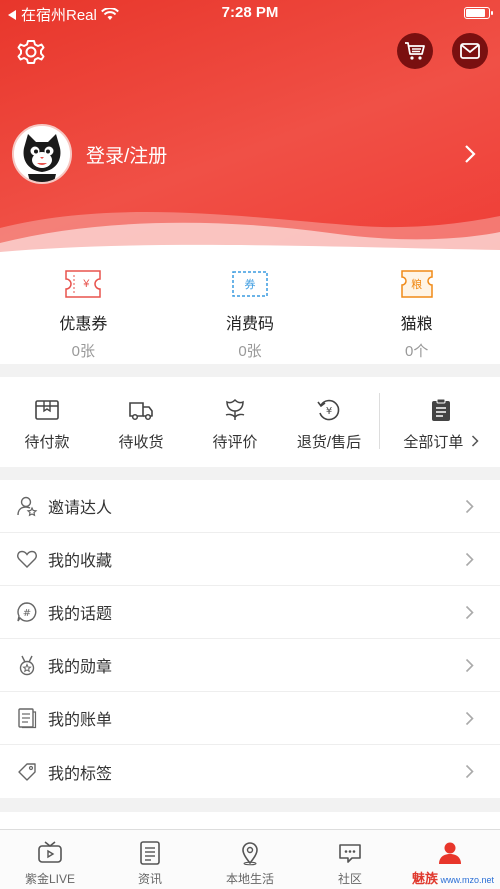  I want to click on order-label: 待付款, so click(47, 442).